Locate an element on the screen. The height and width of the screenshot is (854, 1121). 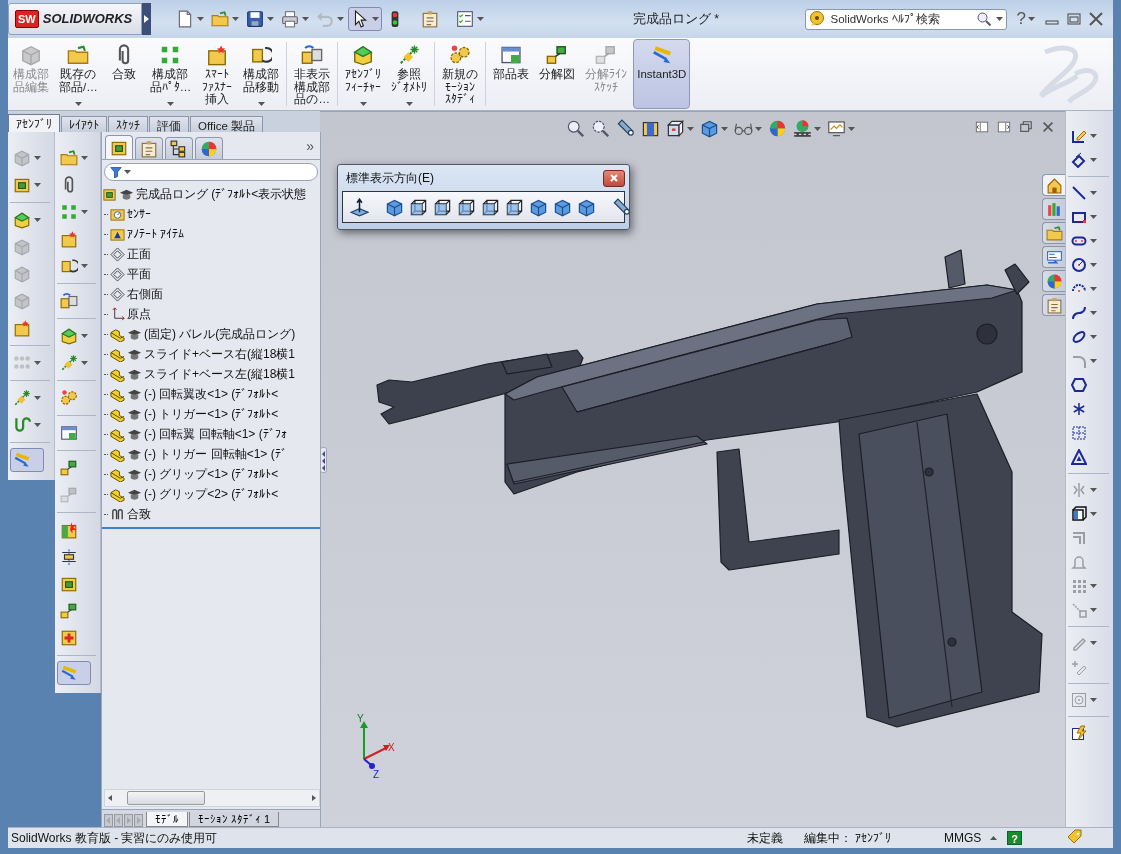
tree-item: (-) トリガー 回転軸<1> (ﾃﾞ is located at coordinates (211, 454).